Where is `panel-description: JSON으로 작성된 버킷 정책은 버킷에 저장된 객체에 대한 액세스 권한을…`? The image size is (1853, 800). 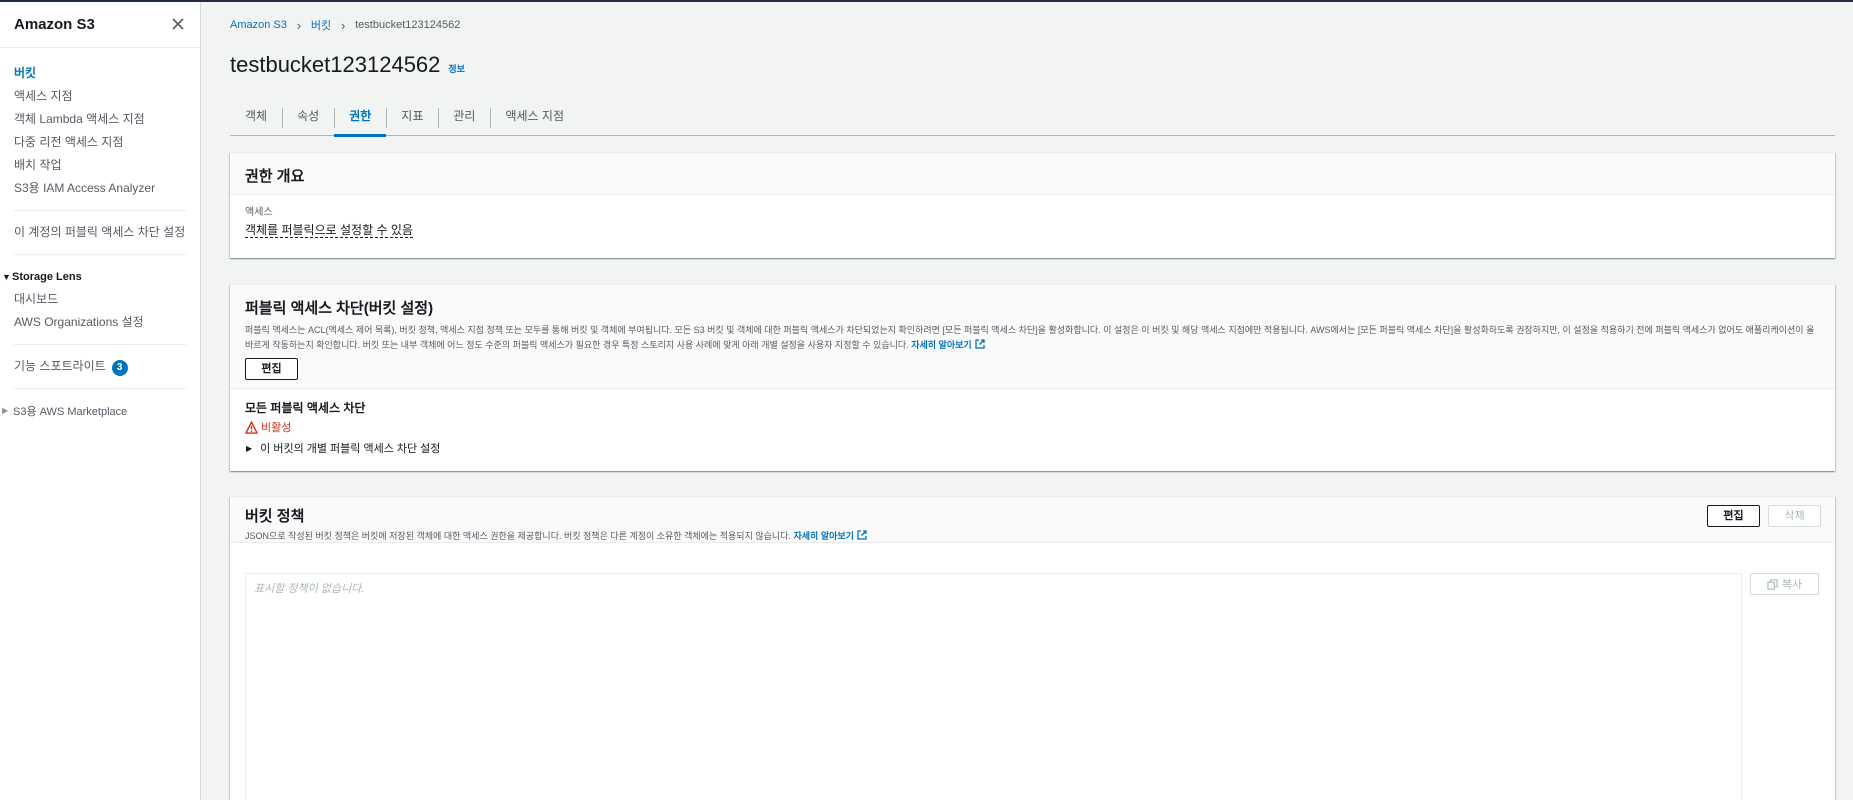
panel-description: JSON으로 작성된 버킷 정책은 버킷에 저장된 객체에 대한 액세스 권한을… is located at coordinates (1032, 536).